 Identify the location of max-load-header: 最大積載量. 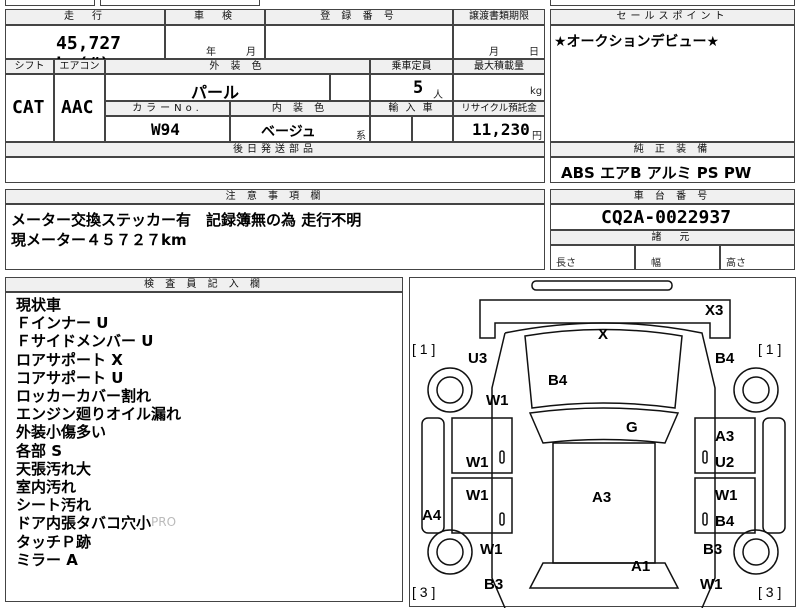
(499, 66).